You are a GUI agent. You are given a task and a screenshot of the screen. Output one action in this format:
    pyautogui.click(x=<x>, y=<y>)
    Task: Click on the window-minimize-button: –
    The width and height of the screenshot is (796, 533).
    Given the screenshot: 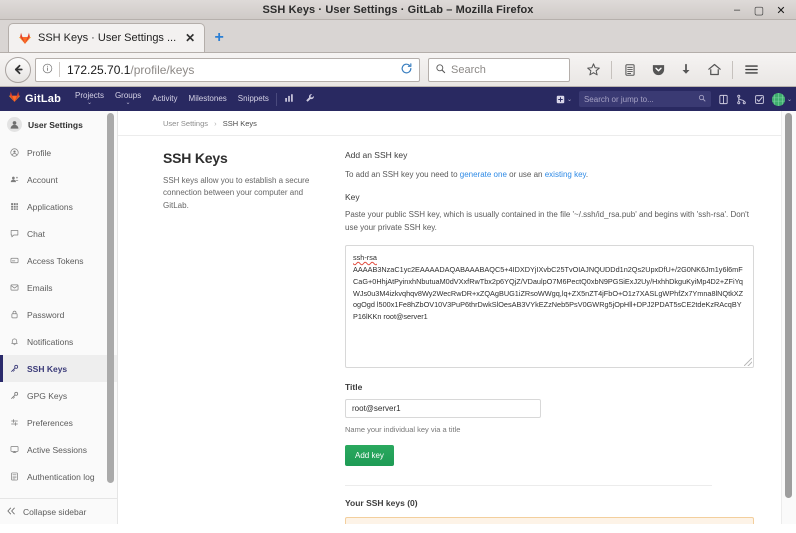 What is the action you would take?
    pyautogui.click(x=737, y=10)
    